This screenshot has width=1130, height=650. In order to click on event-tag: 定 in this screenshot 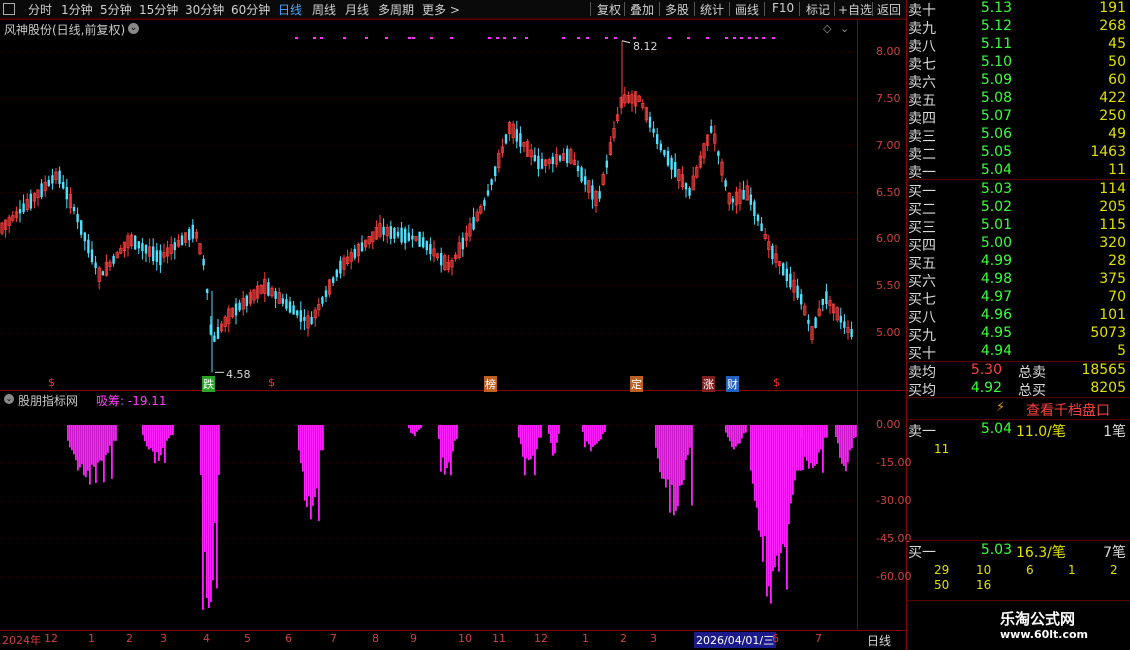, I will do `click(636, 384)`.